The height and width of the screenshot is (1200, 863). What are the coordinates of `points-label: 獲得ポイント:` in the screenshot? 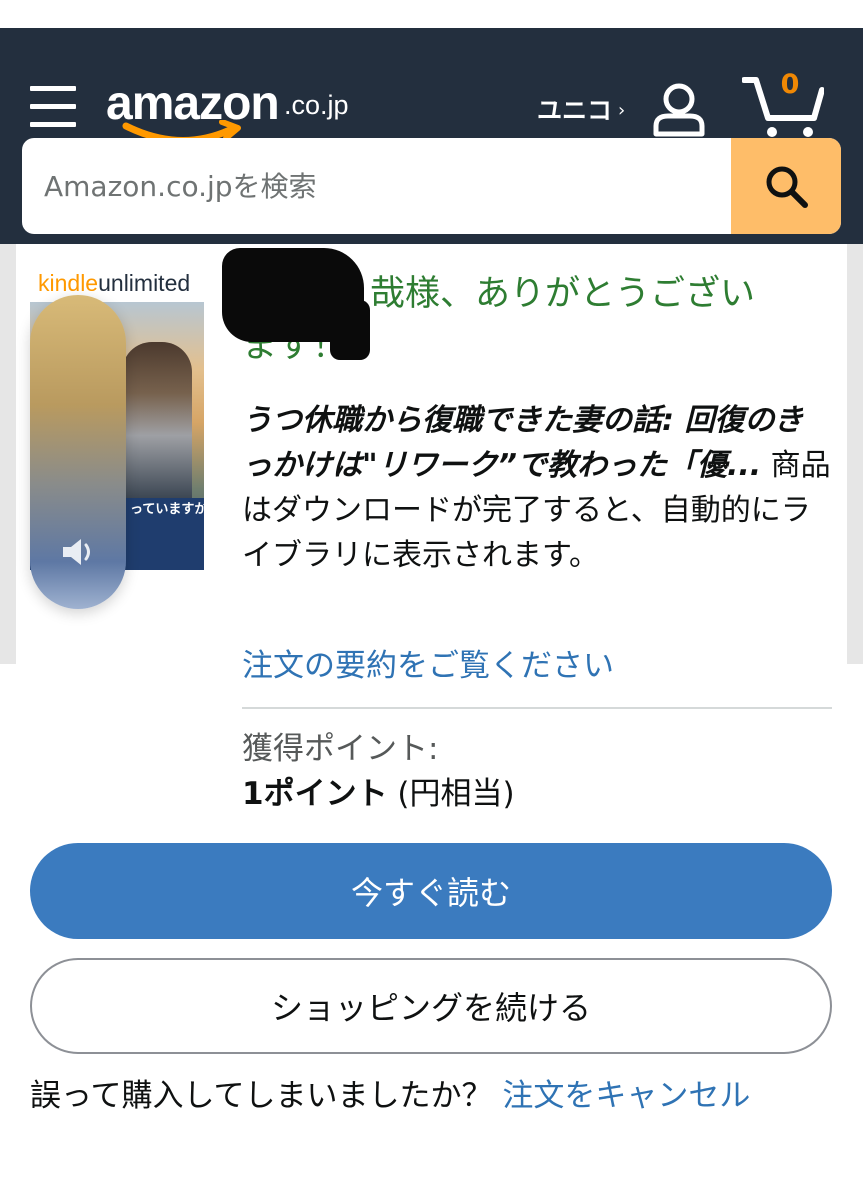 It's located at (340, 749).